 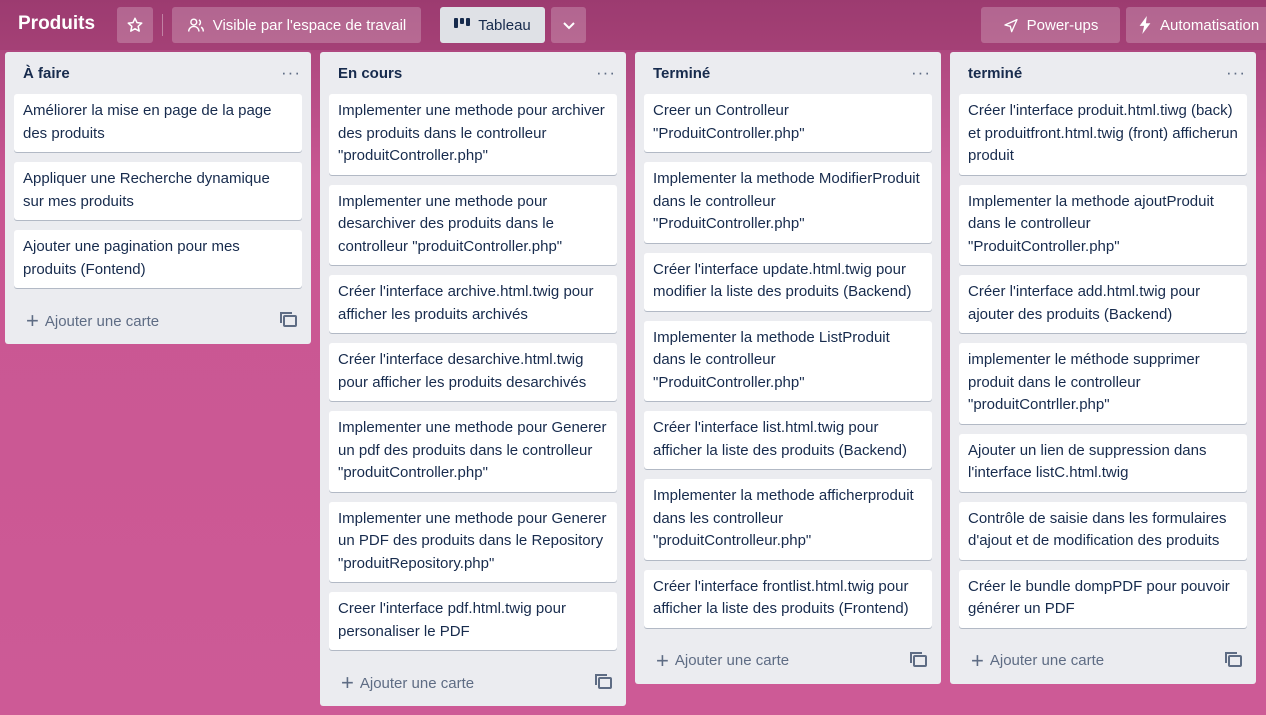 I want to click on view-dropdown-button, so click(x=568, y=25).